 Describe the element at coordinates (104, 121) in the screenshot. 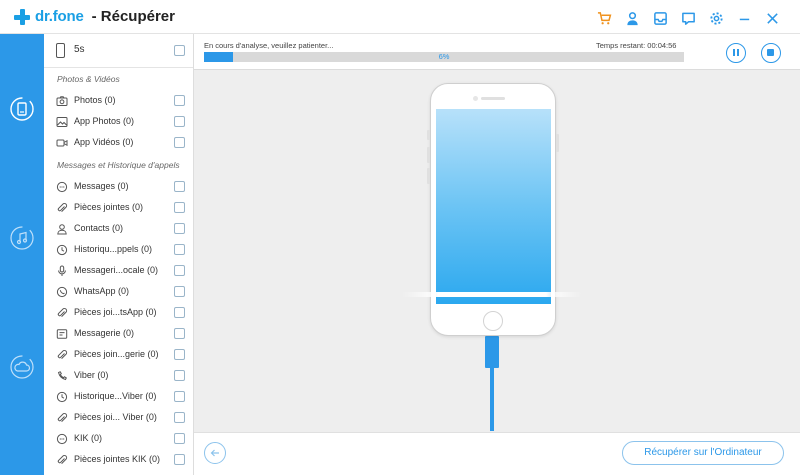

I see `category-label: App Photos (0)` at that location.